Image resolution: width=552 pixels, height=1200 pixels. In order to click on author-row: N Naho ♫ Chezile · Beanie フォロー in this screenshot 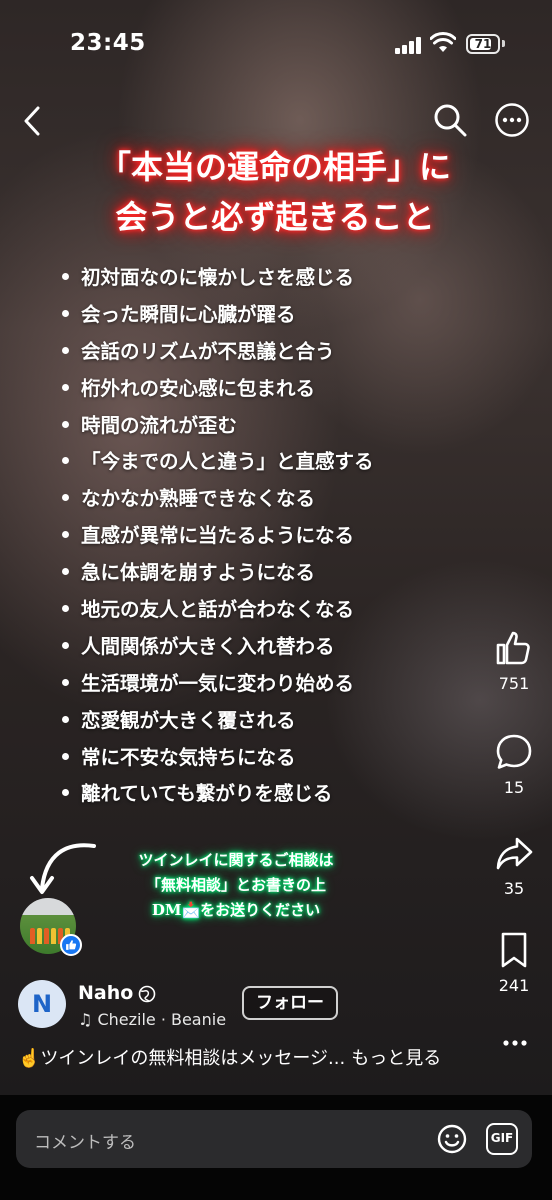, I will do `click(258, 1005)`.